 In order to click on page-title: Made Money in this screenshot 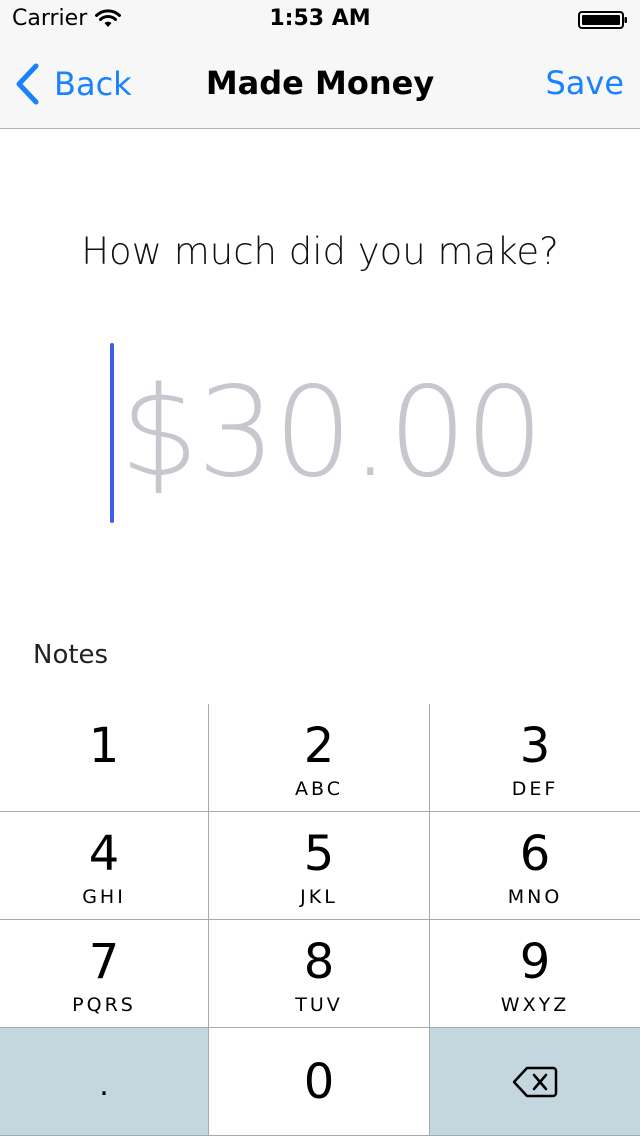, I will do `click(320, 83)`.